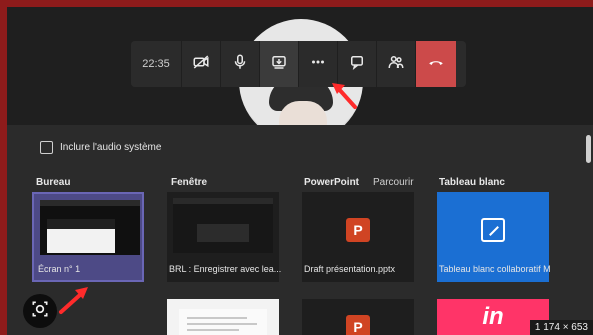 The height and width of the screenshot is (335, 593). I want to click on document-thumbnail, so click(223, 322).